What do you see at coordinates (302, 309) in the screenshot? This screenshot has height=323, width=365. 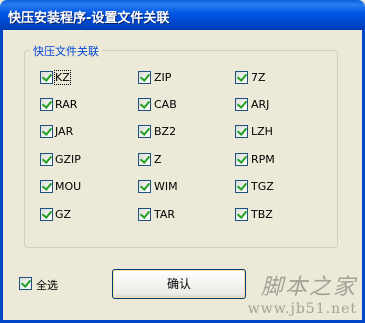 I see `watermark-line2: www.jb51.net` at bounding box center [302, 309].